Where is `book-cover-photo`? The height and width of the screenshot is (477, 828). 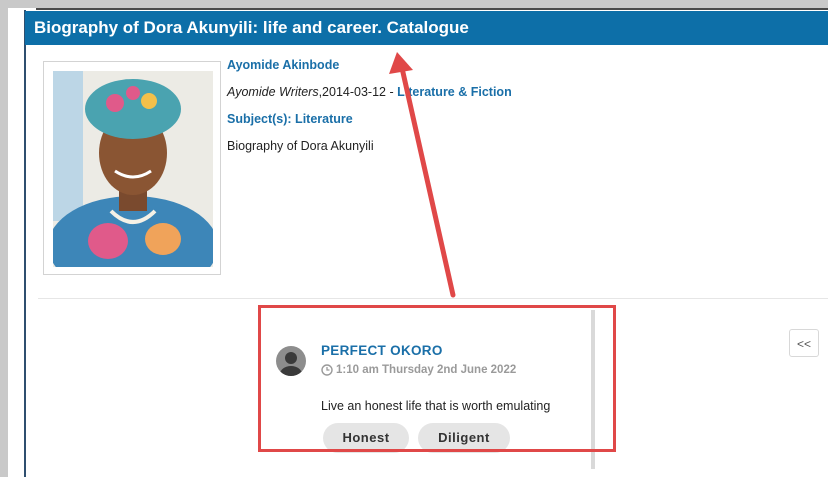
book-cover-photo is located at coordinates (132, 168).